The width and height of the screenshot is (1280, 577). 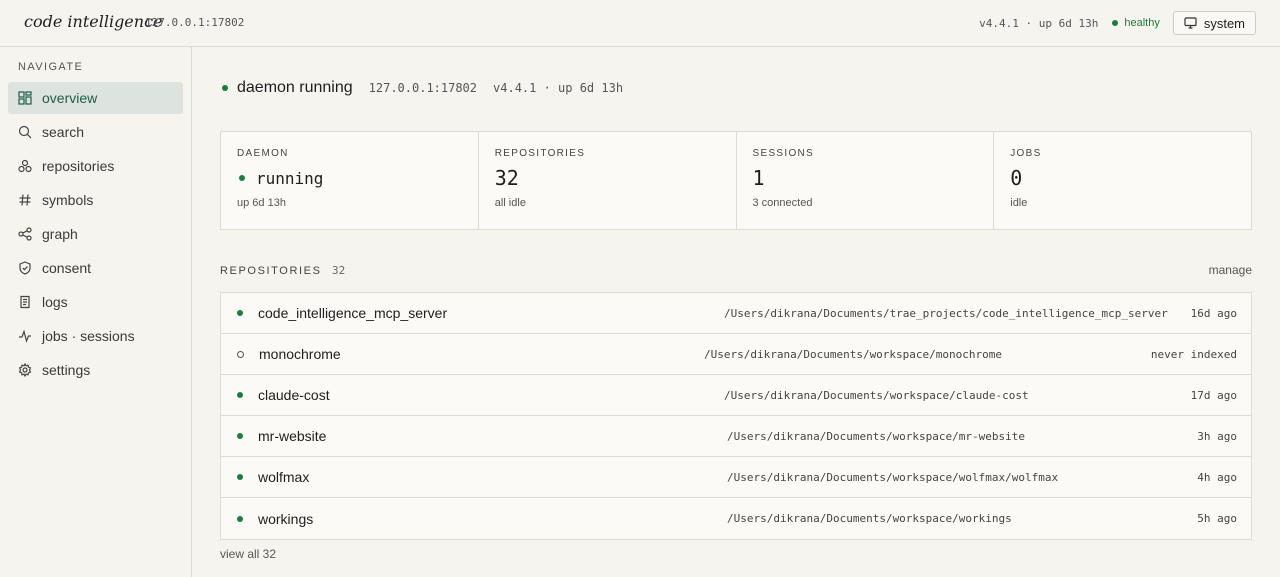 I want to click on status-version: v4.4.1 · up 6d 13h, so click(x=558, y=88).